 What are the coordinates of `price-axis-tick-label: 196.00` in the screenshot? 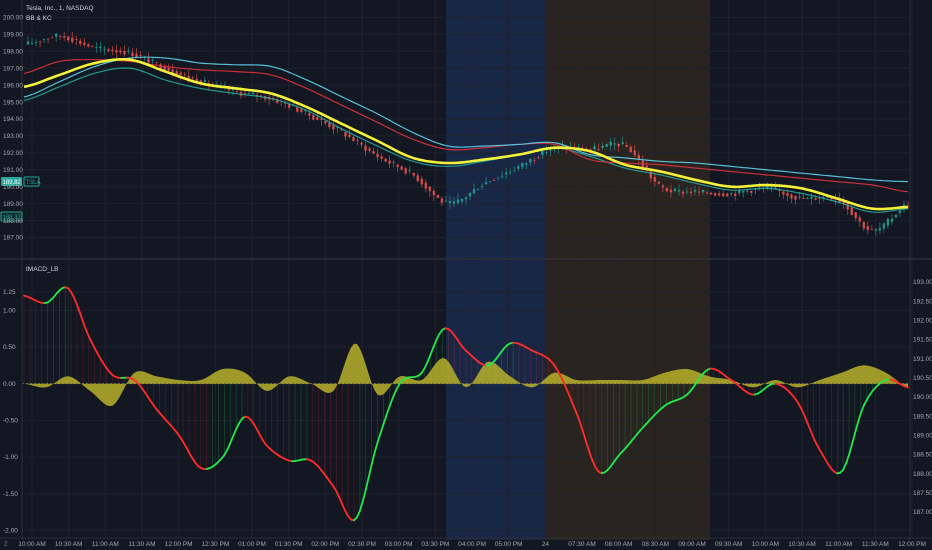 It's located at (13, 85).